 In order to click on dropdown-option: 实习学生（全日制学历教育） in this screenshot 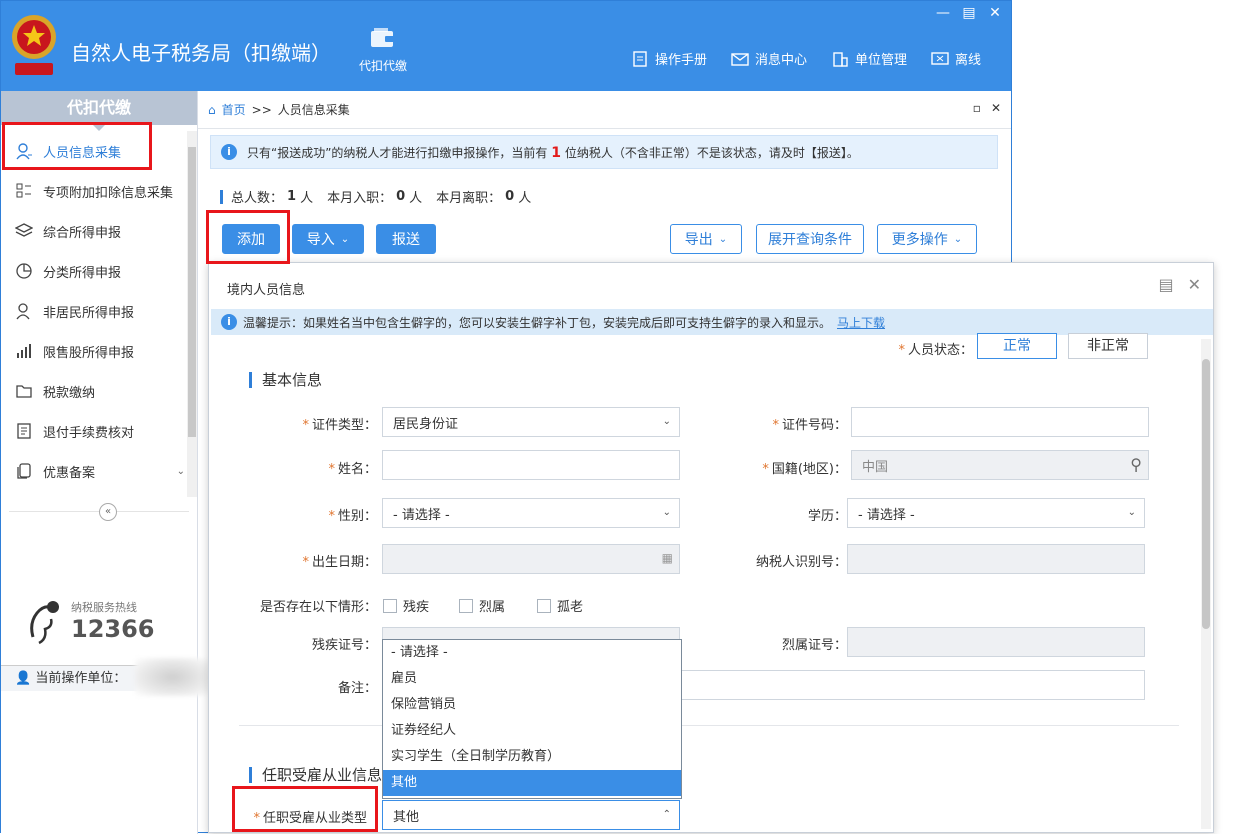, I will do `click(532, 757)`.